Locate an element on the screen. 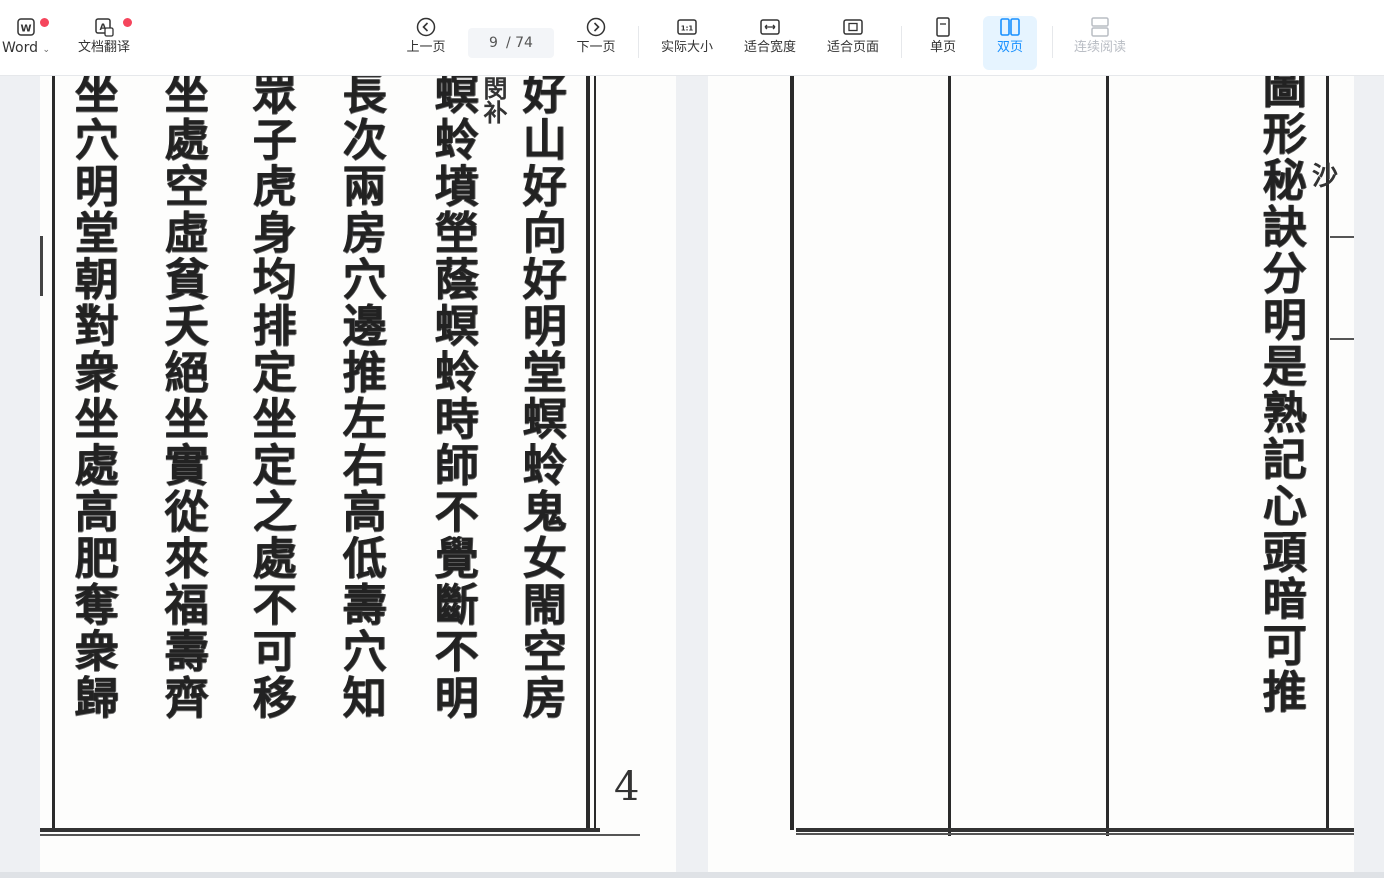  text-column: 好山好向好明堂螟蛉鬼女閙空房 is located at coordinates (540, 398).